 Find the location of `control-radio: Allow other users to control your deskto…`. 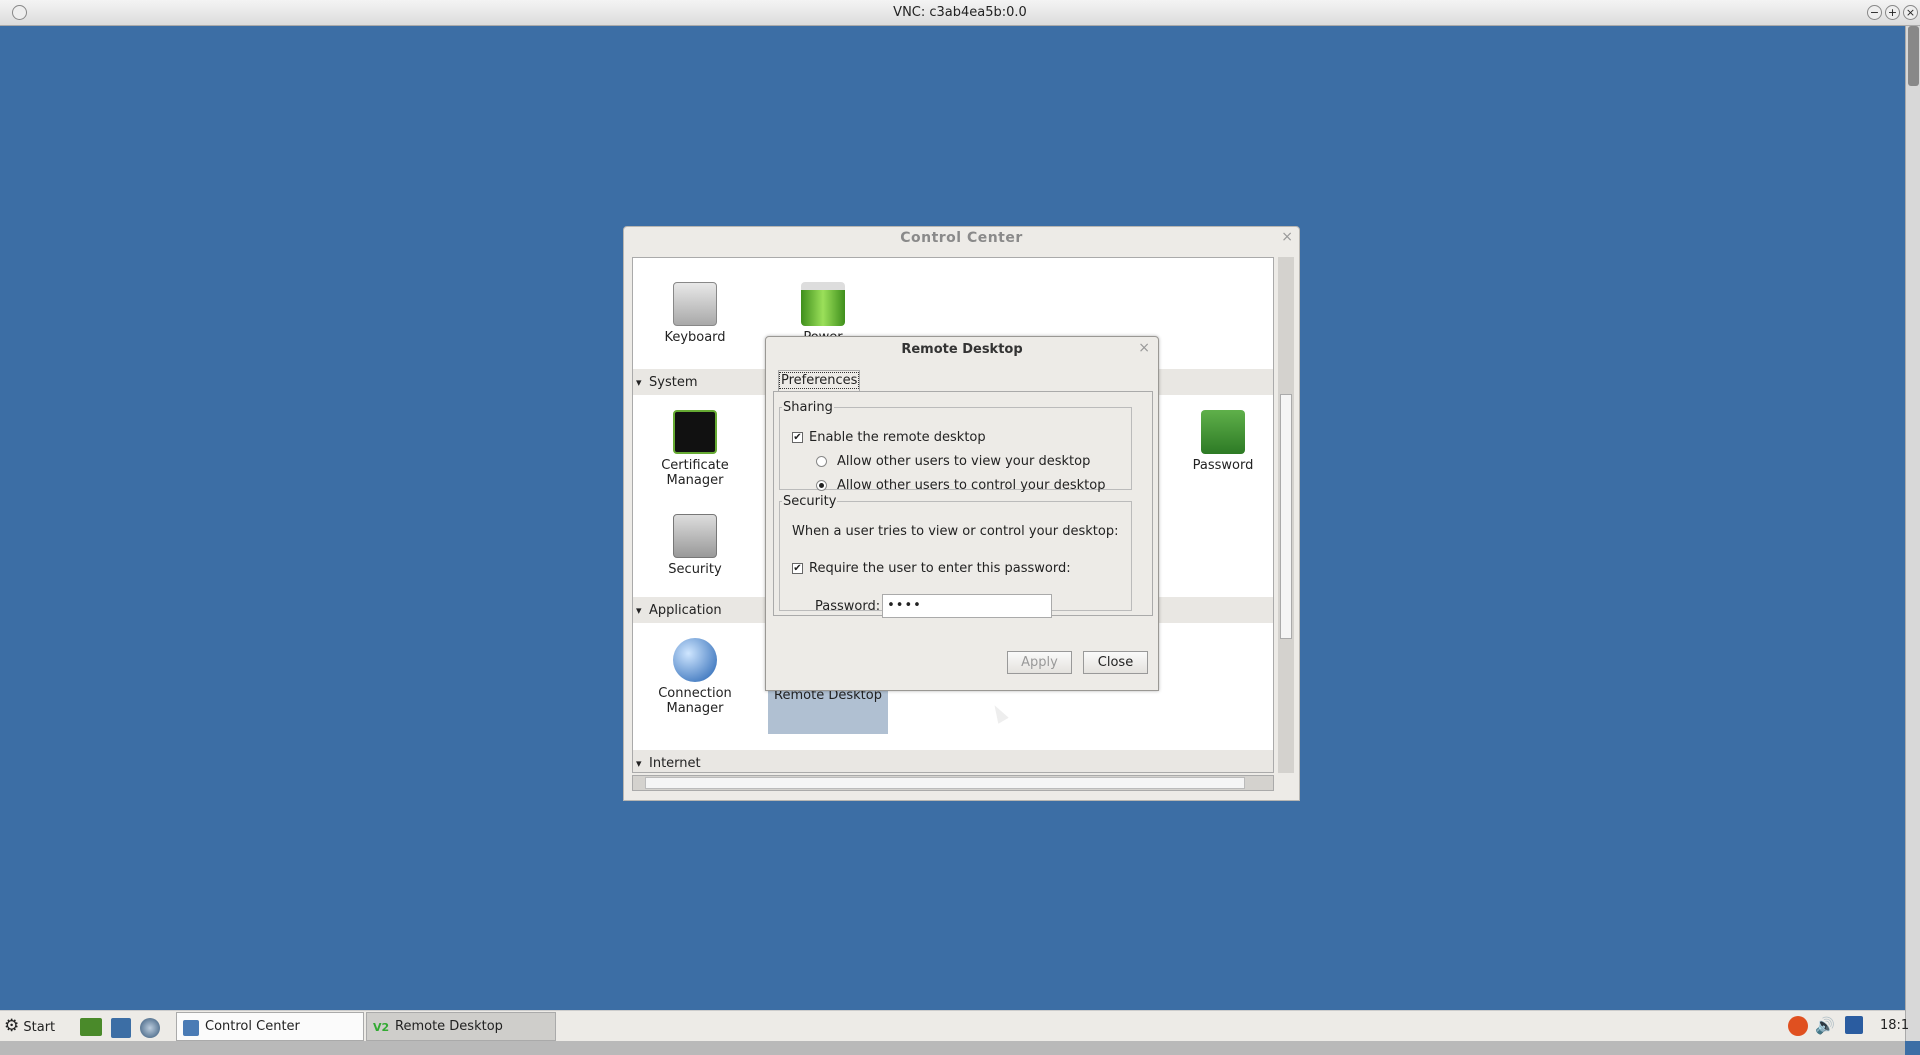

control-radio: Allow other users to control your deskto… is located at coordinates (960, 485).